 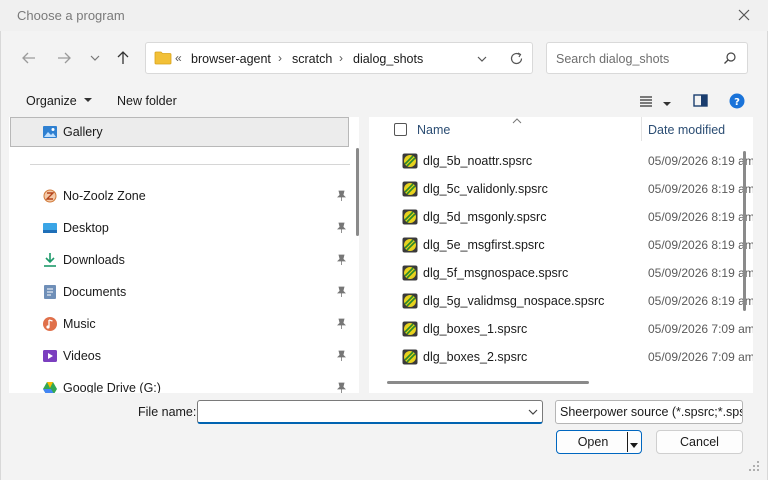 I want to click on search-icon, so click(x=730, y=59).